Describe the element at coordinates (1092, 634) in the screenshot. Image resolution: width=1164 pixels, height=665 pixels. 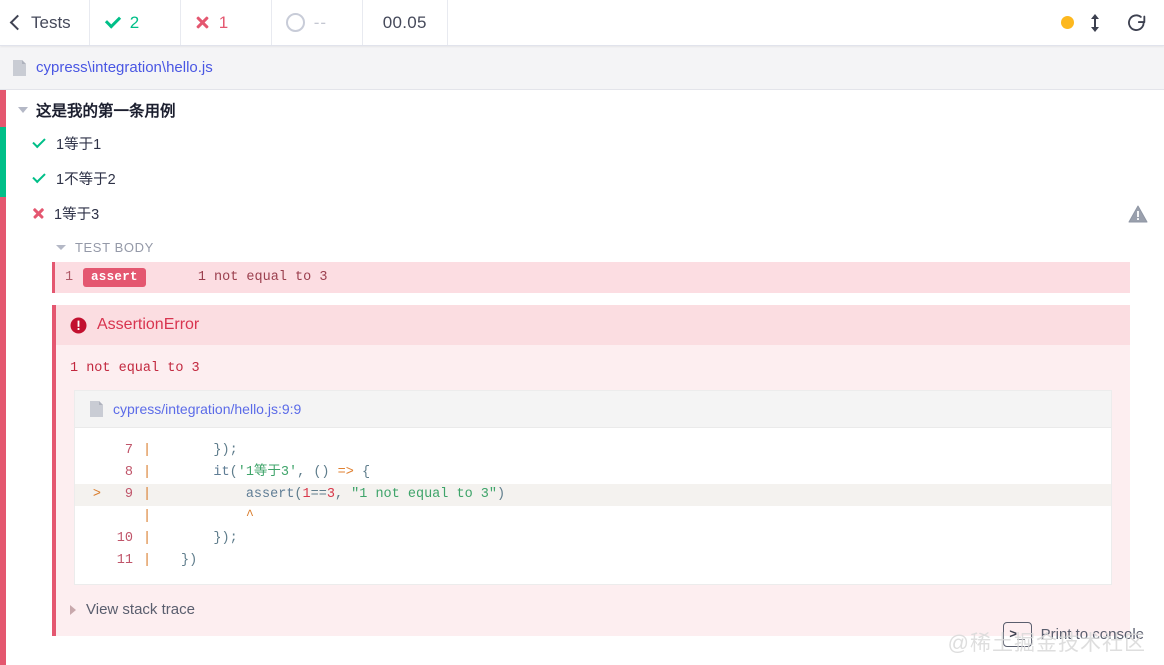
I see `print-to-console-label: Print to console` at that location.